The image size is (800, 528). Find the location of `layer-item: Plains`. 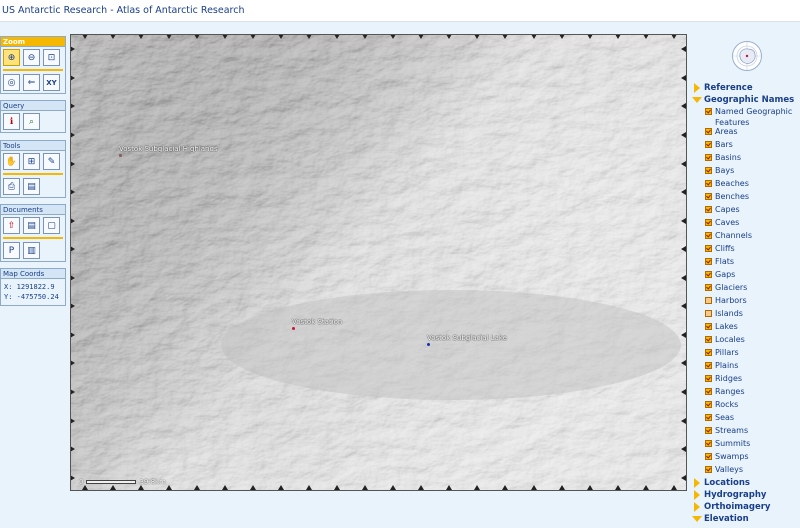

layer-item: Plains is located at coordinates (745, 366).